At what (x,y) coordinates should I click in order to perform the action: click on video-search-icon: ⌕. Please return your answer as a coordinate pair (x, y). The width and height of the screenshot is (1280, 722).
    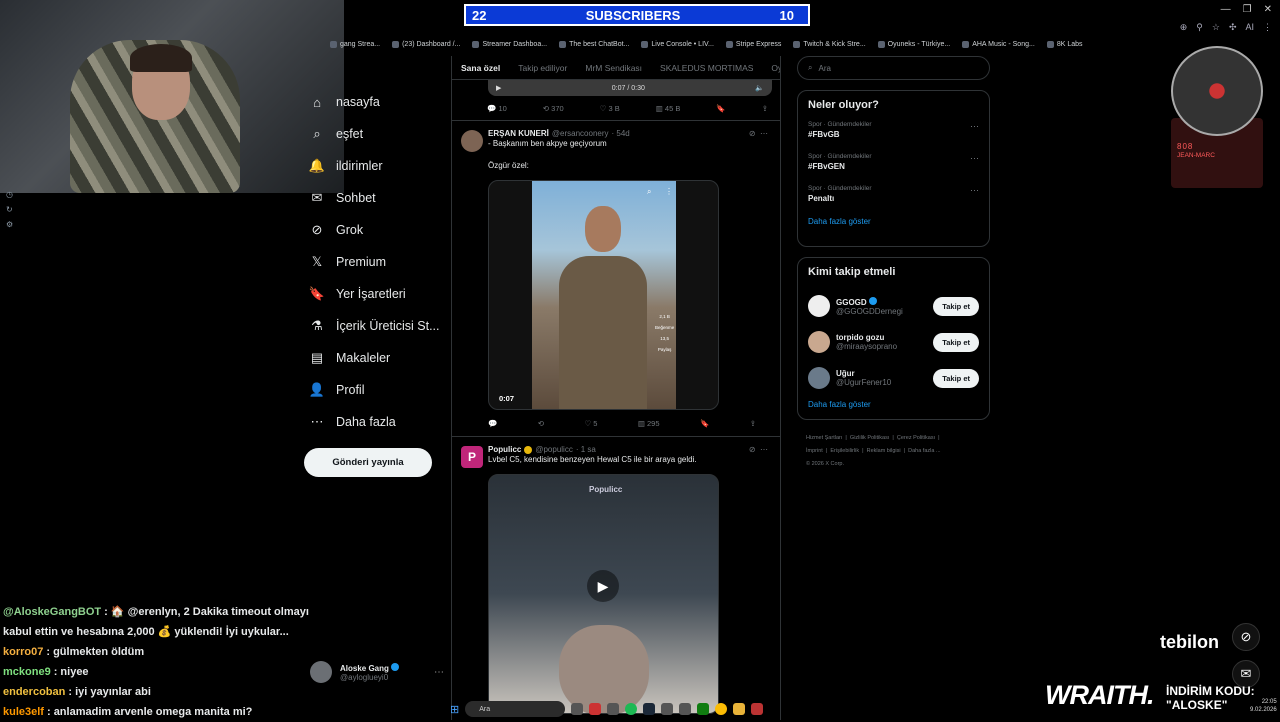
    Looking at the image, I should click on (649, 192).